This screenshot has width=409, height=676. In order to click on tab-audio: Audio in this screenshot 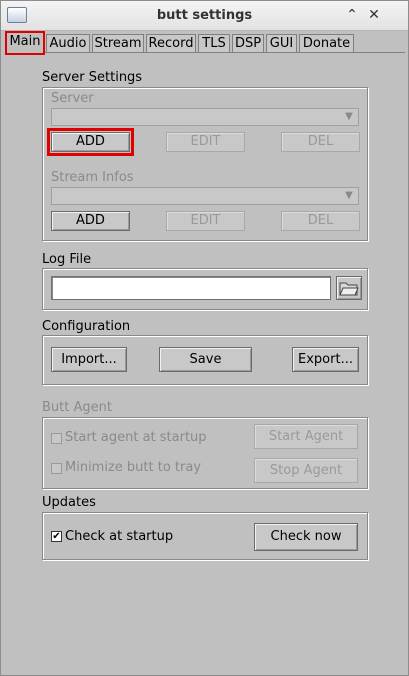, I will do `click(68, 43)`.